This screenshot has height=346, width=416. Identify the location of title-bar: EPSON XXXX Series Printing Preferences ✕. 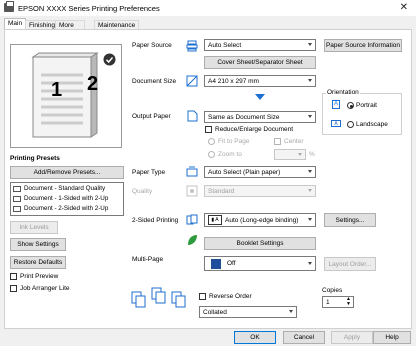
(208, 8).